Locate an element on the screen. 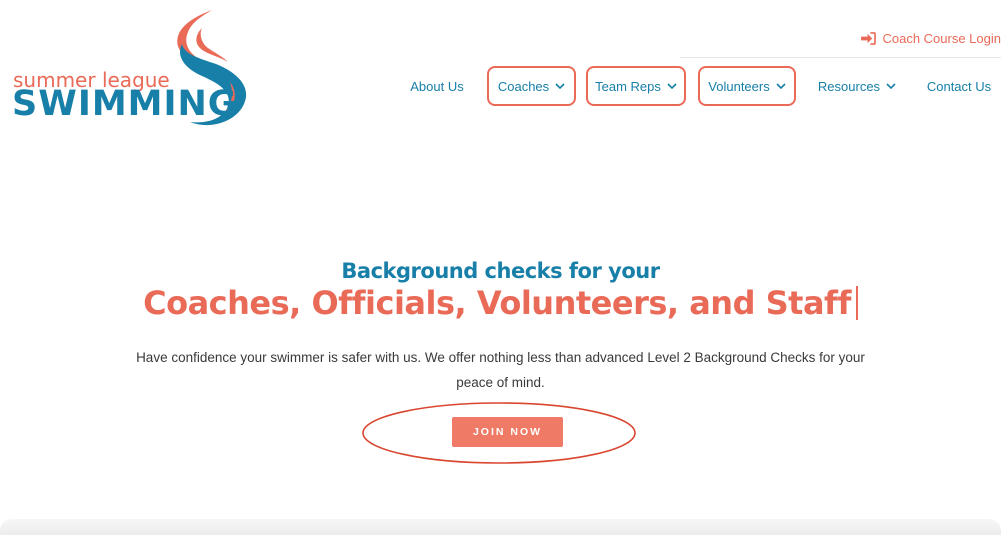 This screenshot has height=535, width=1001. typing-cursor is located at coordinates (856, 303).